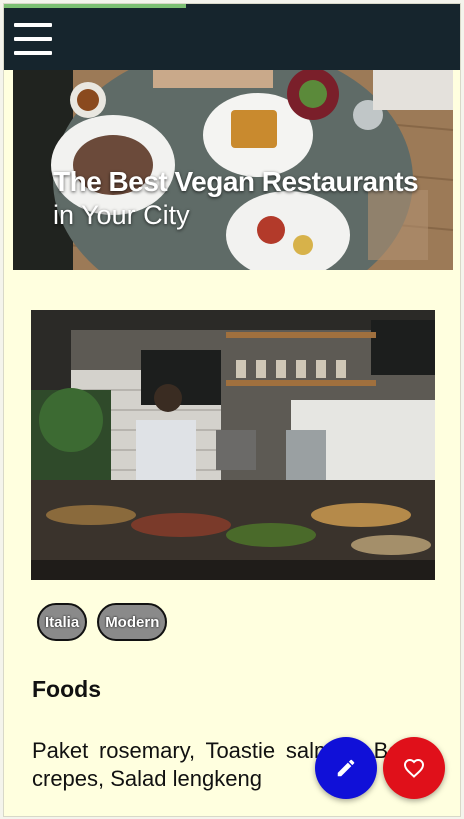 The image size is (464, 819). Describe the element at coordinates (121, 215) in the screenshot. I see `hero-subtitle: in Your City` at that location.